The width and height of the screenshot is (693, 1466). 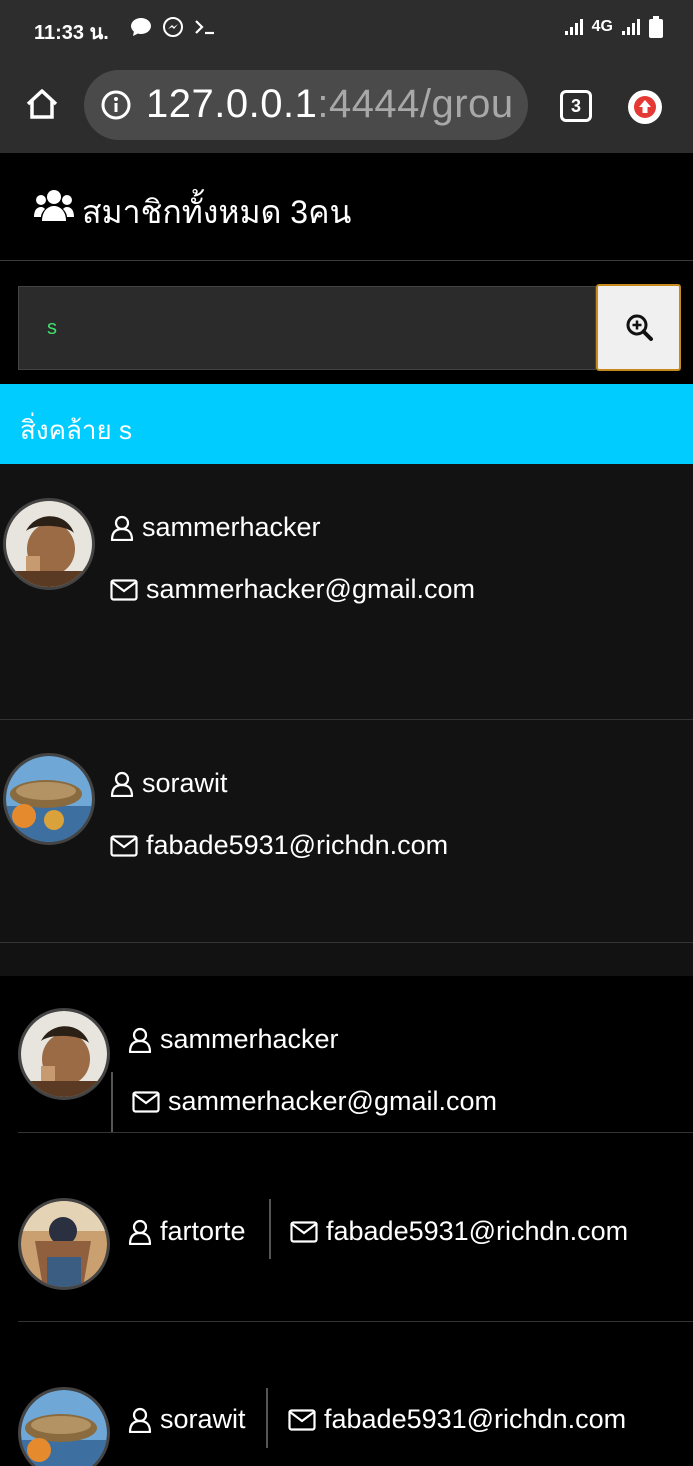 I want to click on member-row: fartorte fabade5931@richdn.com, so click(x=355, y=1227).